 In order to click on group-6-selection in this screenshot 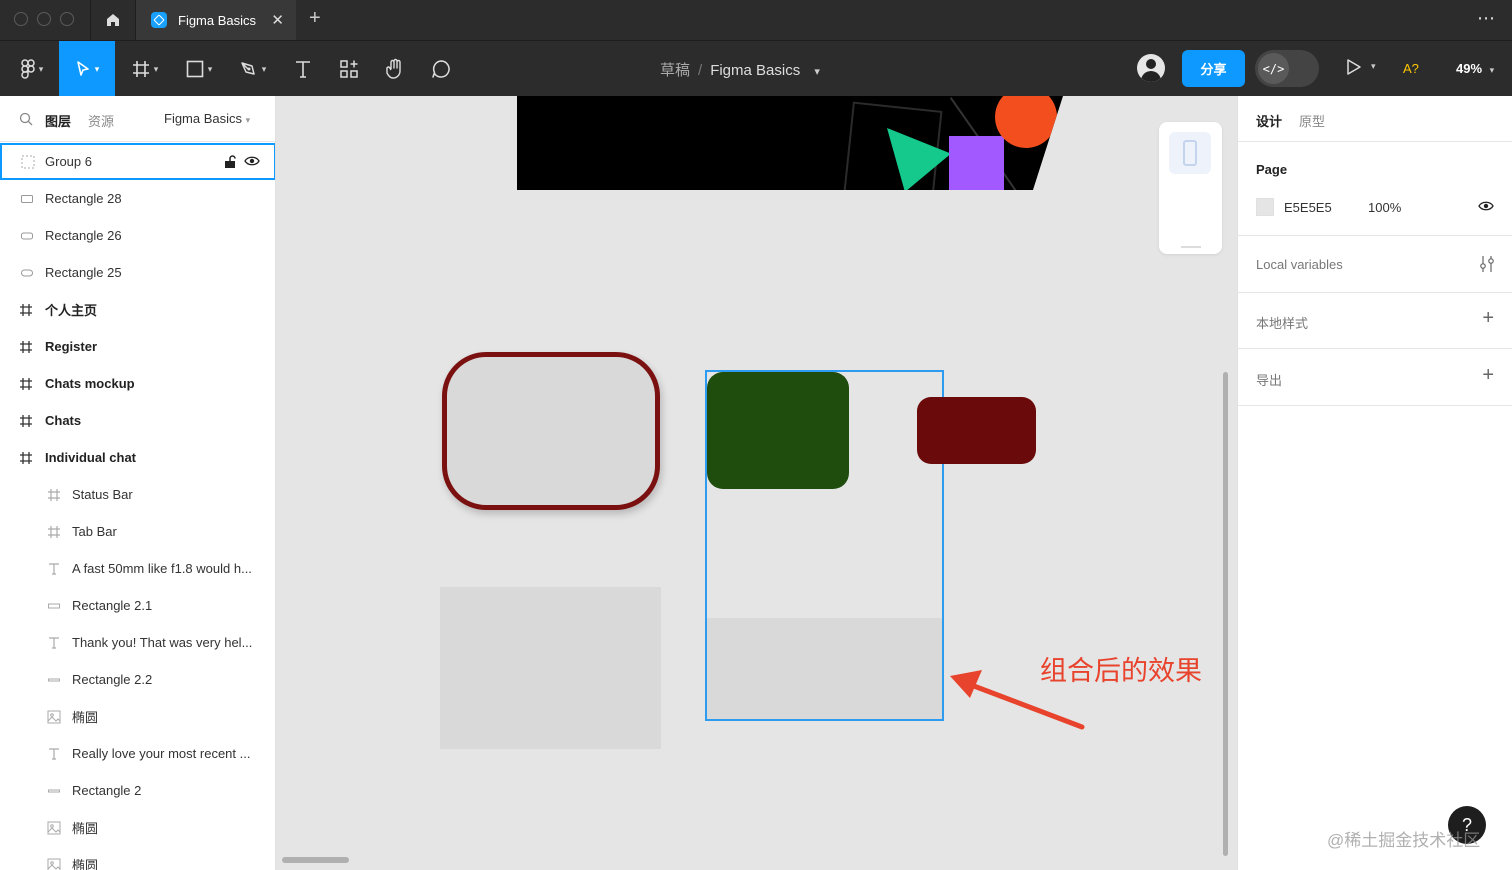, I will do `click(824, 545)`.